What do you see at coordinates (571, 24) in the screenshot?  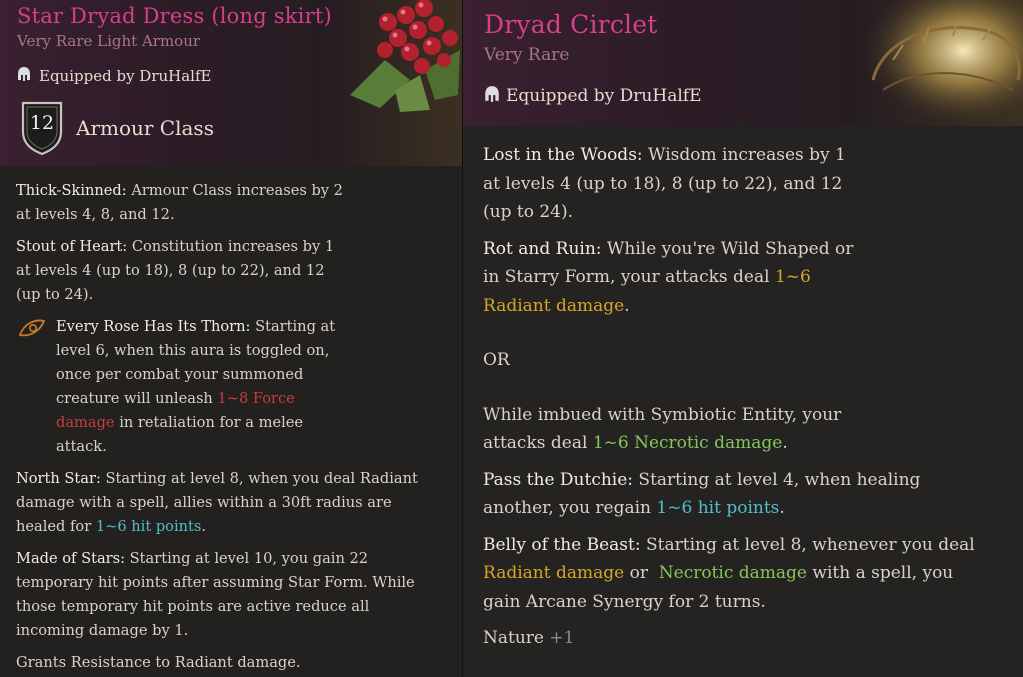 I see `item-title: Dryad Circlet` at bounding box center [571, 24].